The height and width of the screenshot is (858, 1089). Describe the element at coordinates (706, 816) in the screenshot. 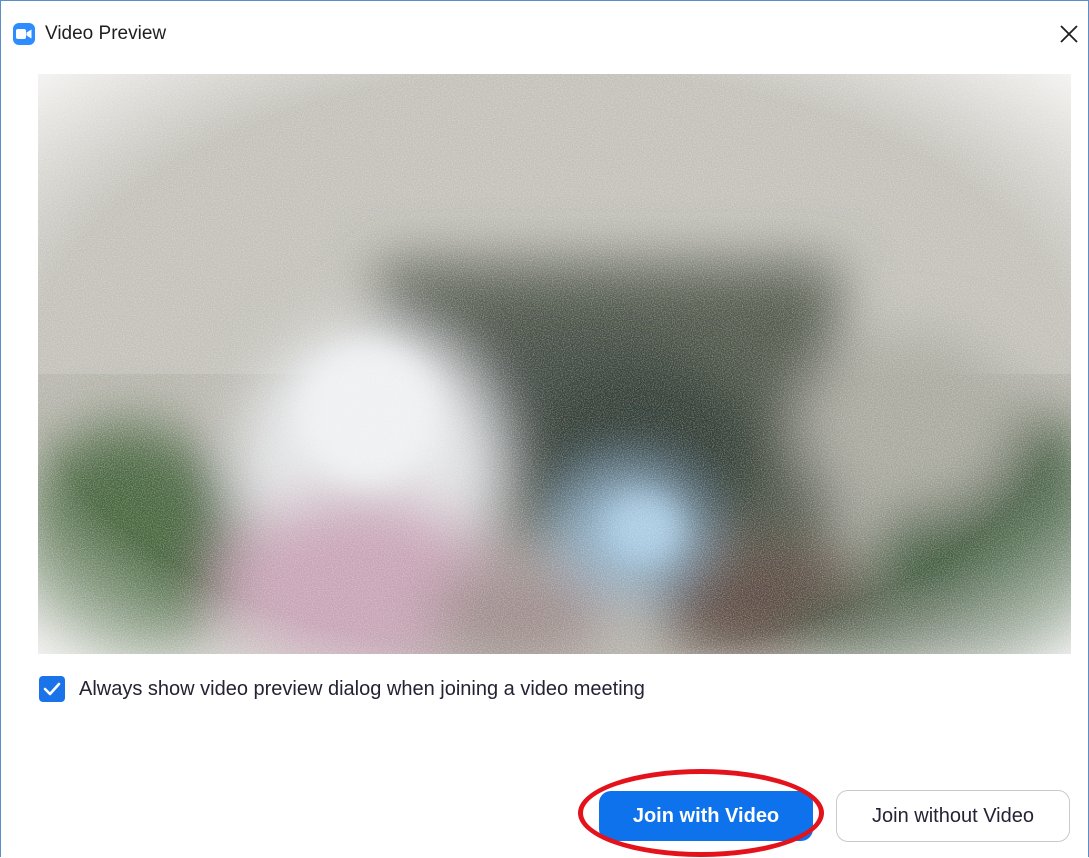

I see `join-with-video-button: Join with Video` at that location.